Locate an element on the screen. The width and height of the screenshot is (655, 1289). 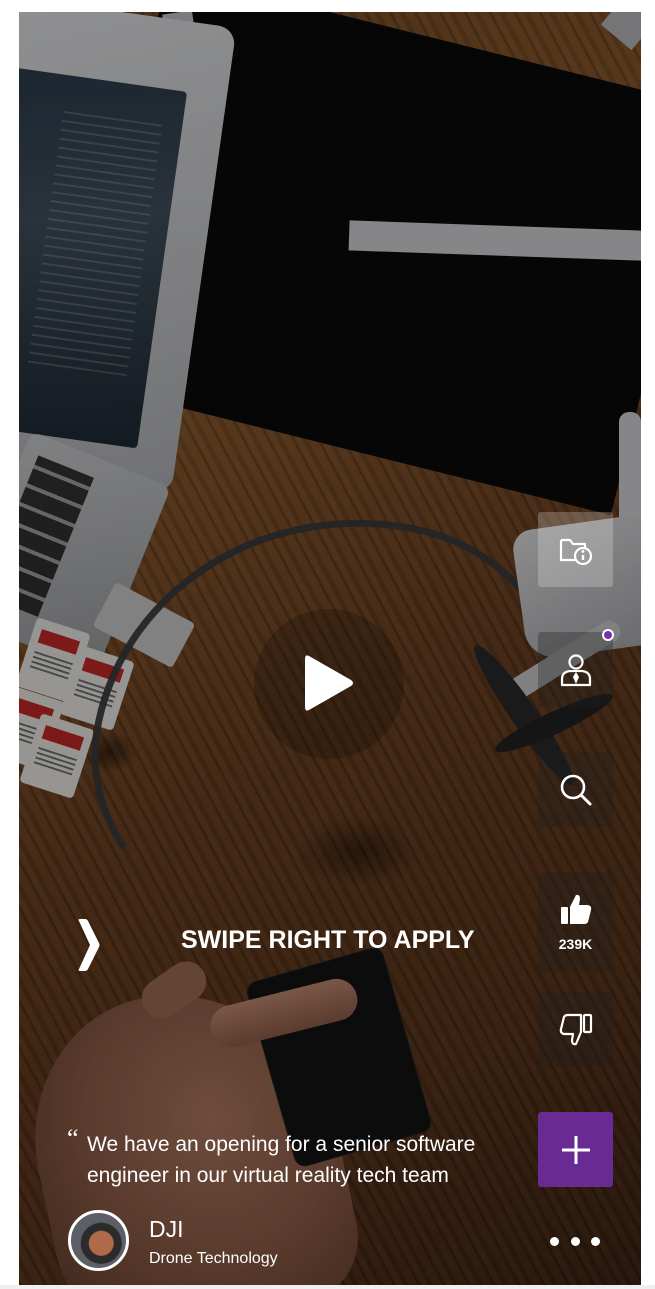
company-tagline: Drone Technology is located at coordinates (213, 1258).